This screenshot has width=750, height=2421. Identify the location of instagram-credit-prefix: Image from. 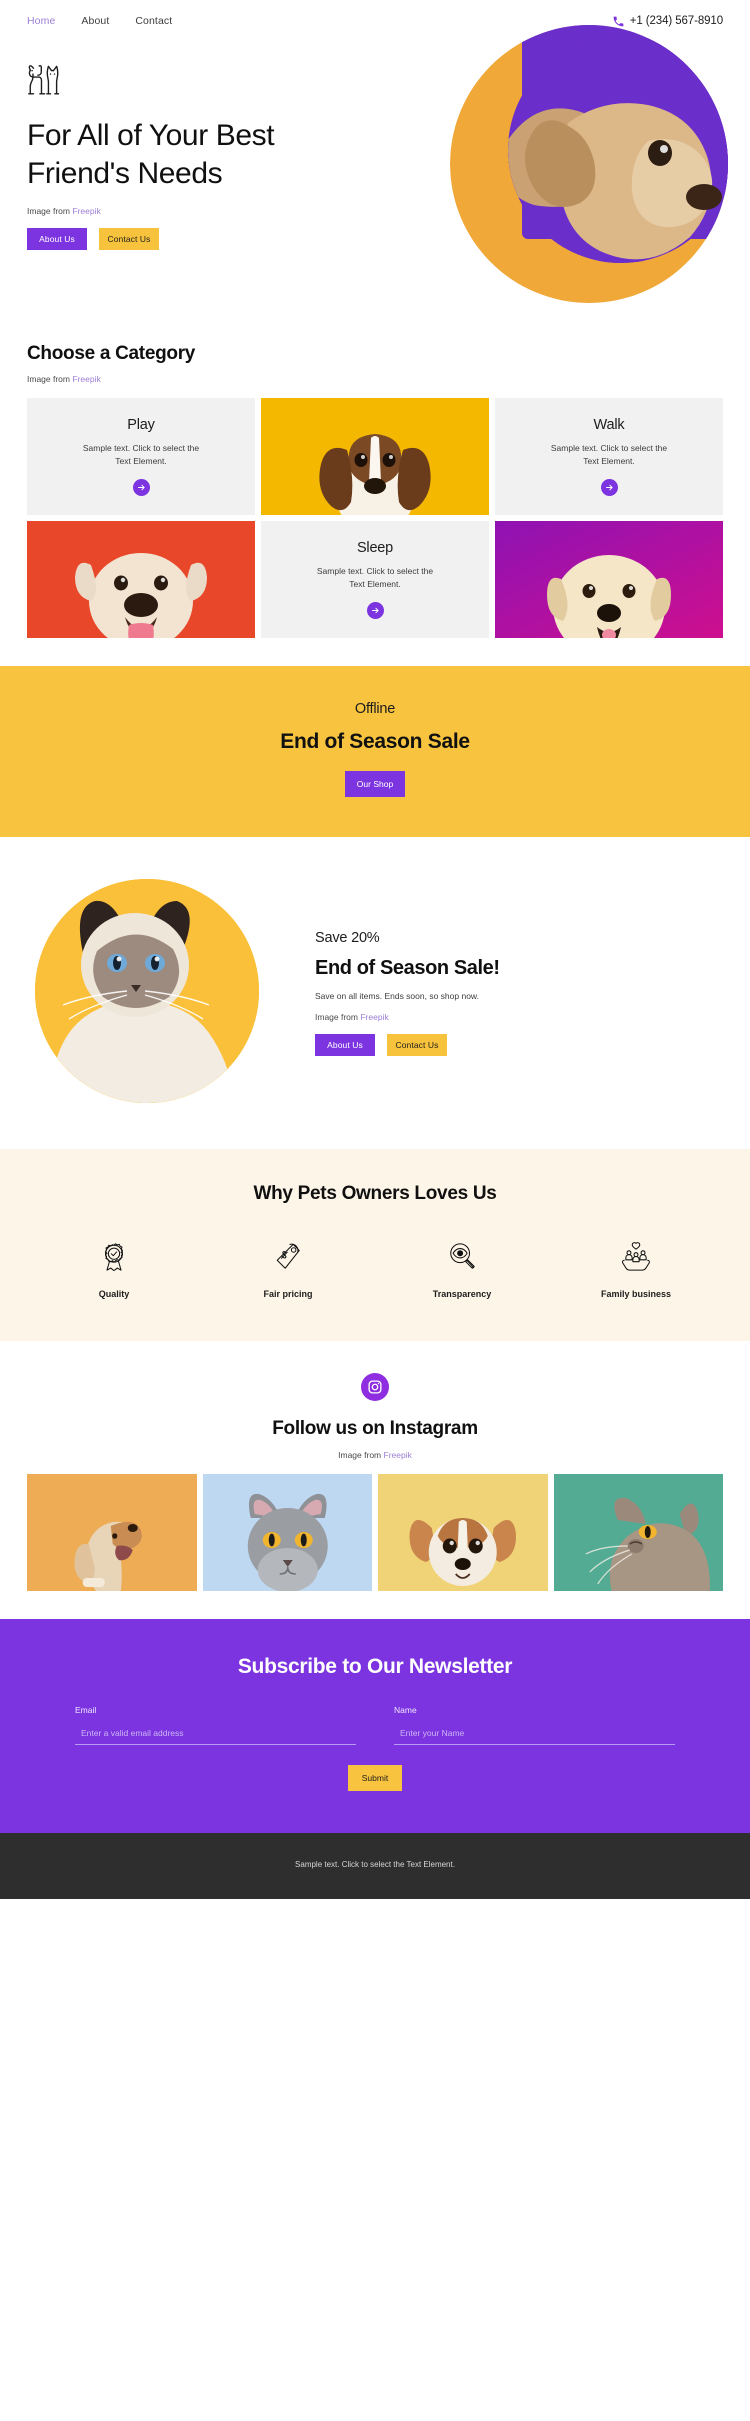
(361, 1455).